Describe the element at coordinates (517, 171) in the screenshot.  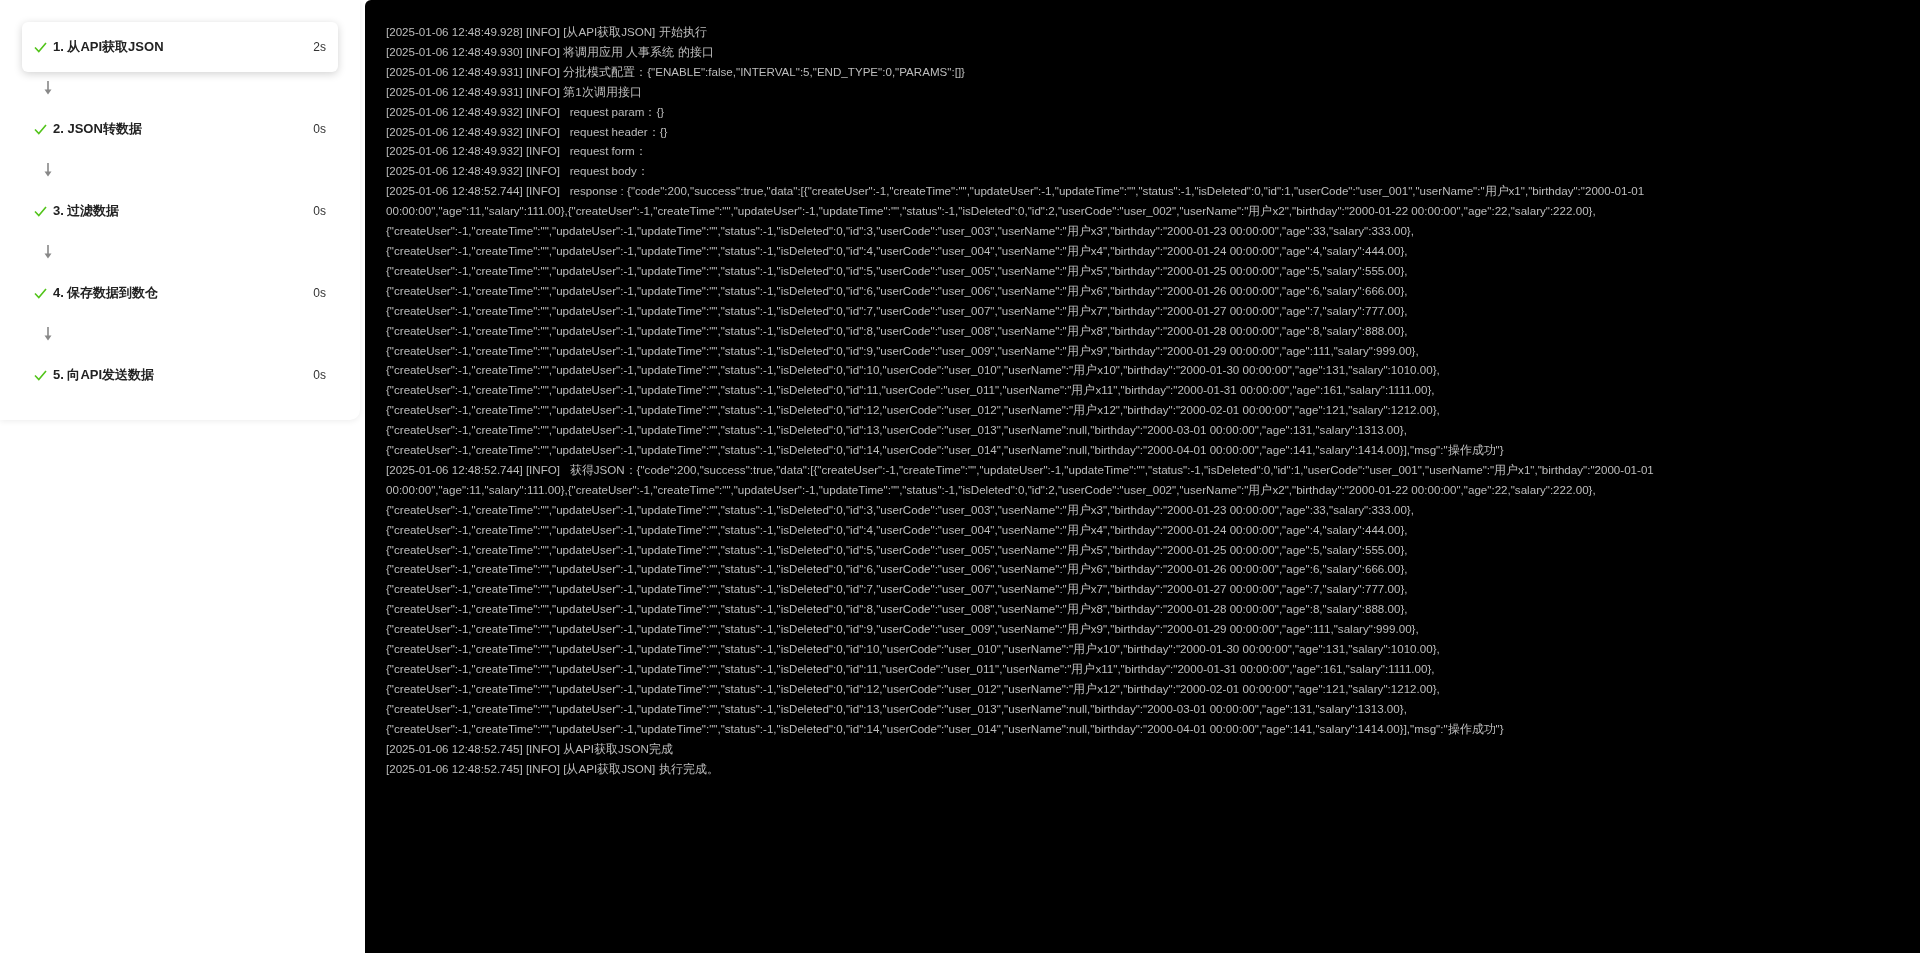
I see `log-line: [2025-01-06 12:48:49.932] [INFO] request body：` at that location.